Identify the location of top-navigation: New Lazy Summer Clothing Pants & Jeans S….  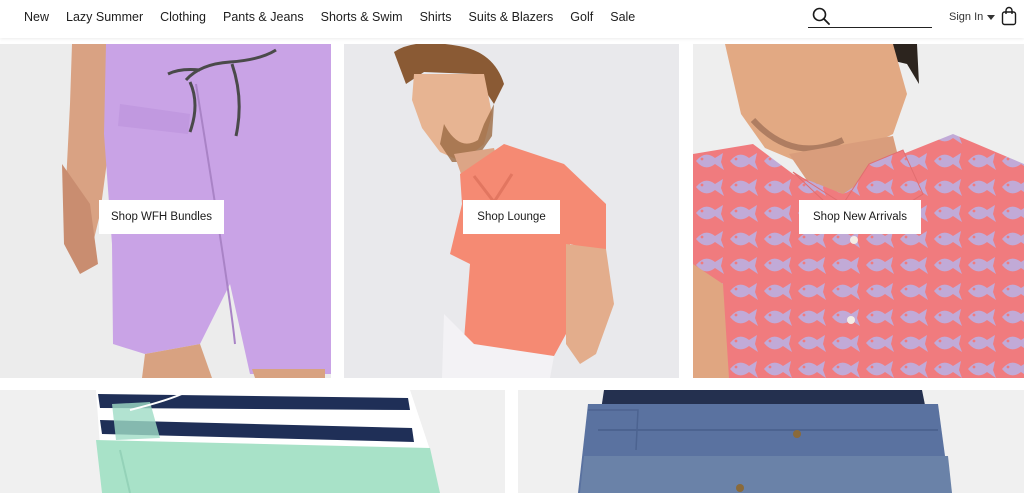
(512, 19).